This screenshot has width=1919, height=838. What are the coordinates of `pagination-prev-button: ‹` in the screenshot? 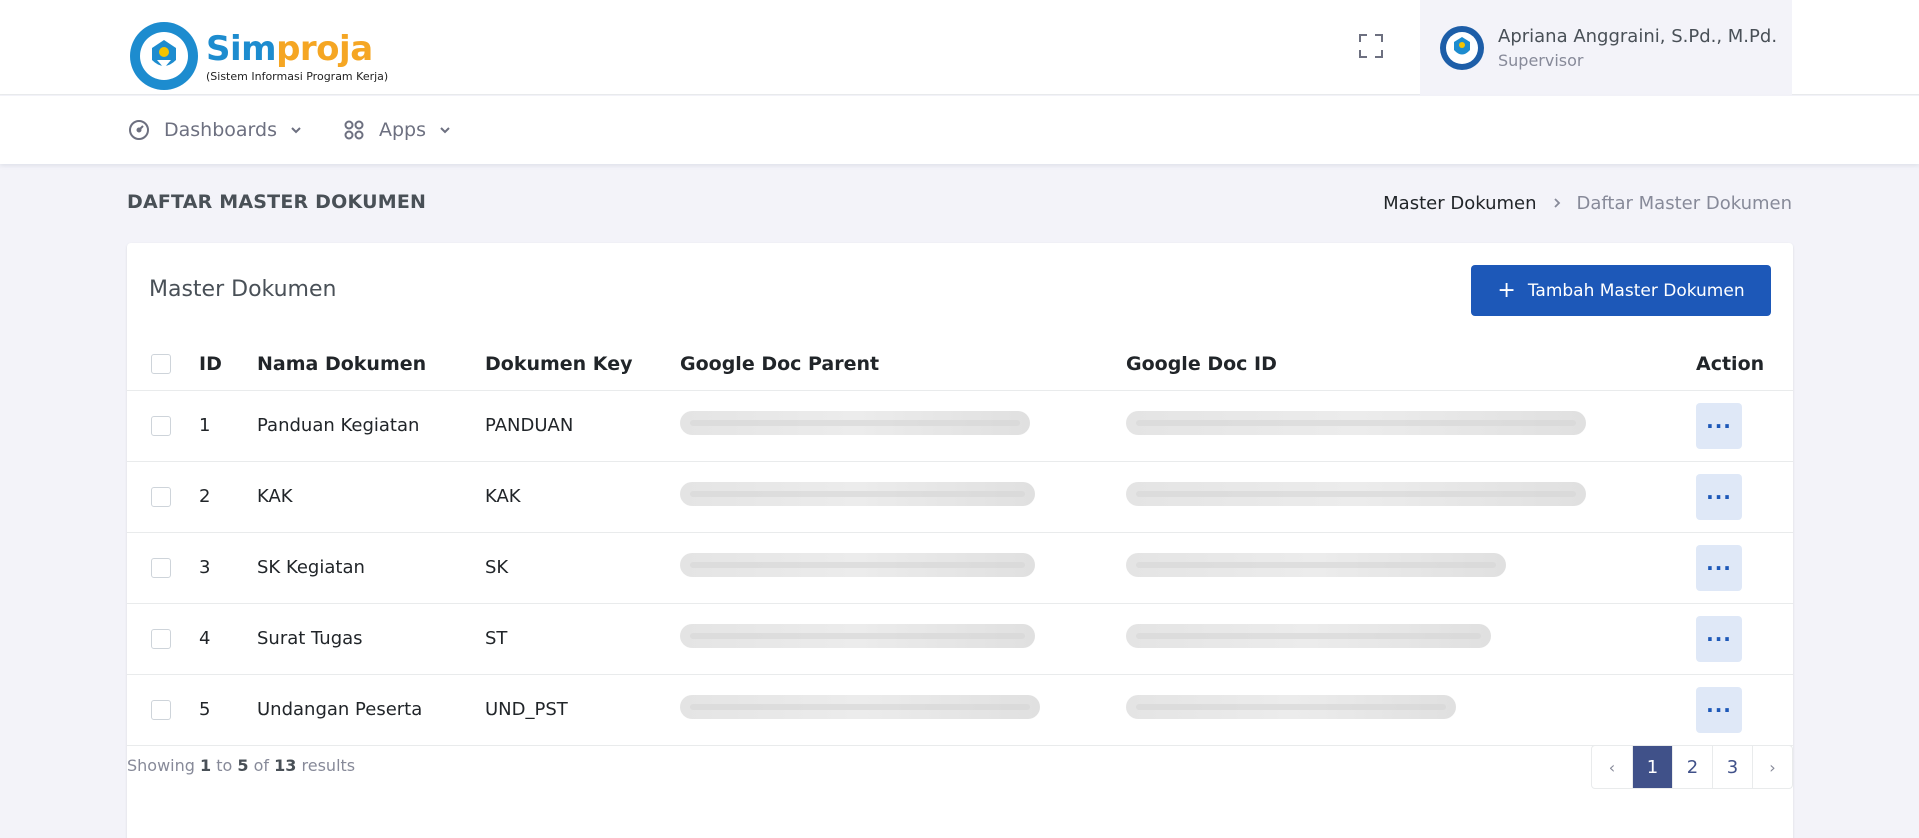 It's located at (1612, 767).